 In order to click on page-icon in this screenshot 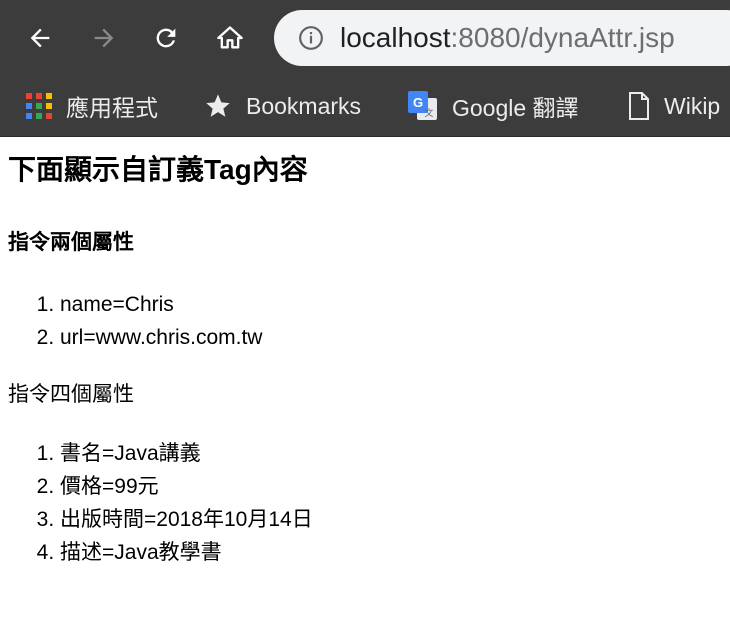, I will do `click(639, 106)`.